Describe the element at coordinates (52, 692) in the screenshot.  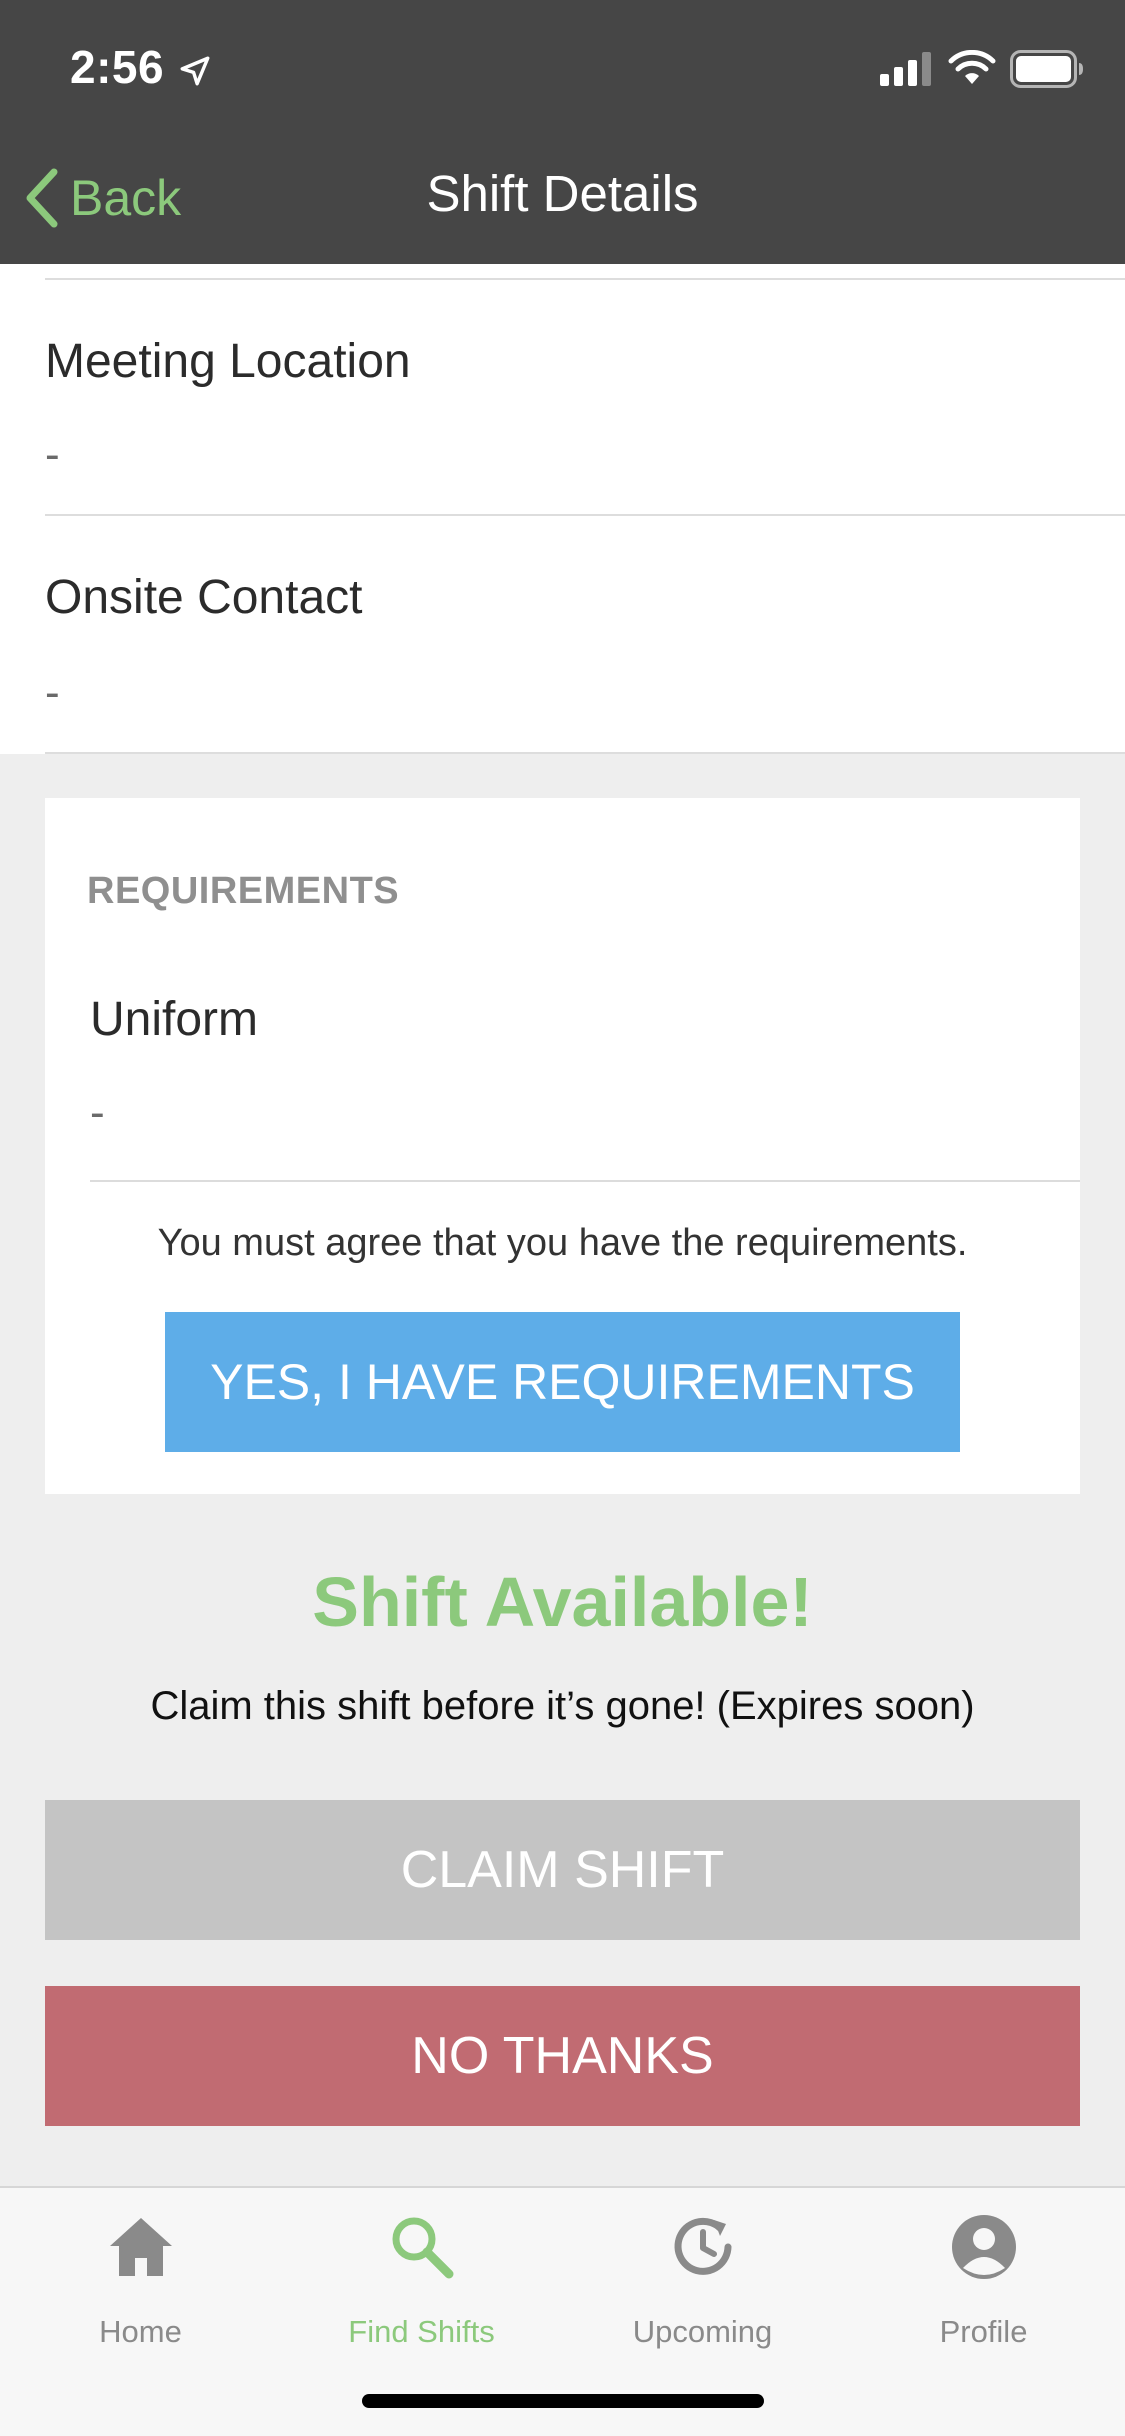
I see `onsite-contact-value: -` at that location.